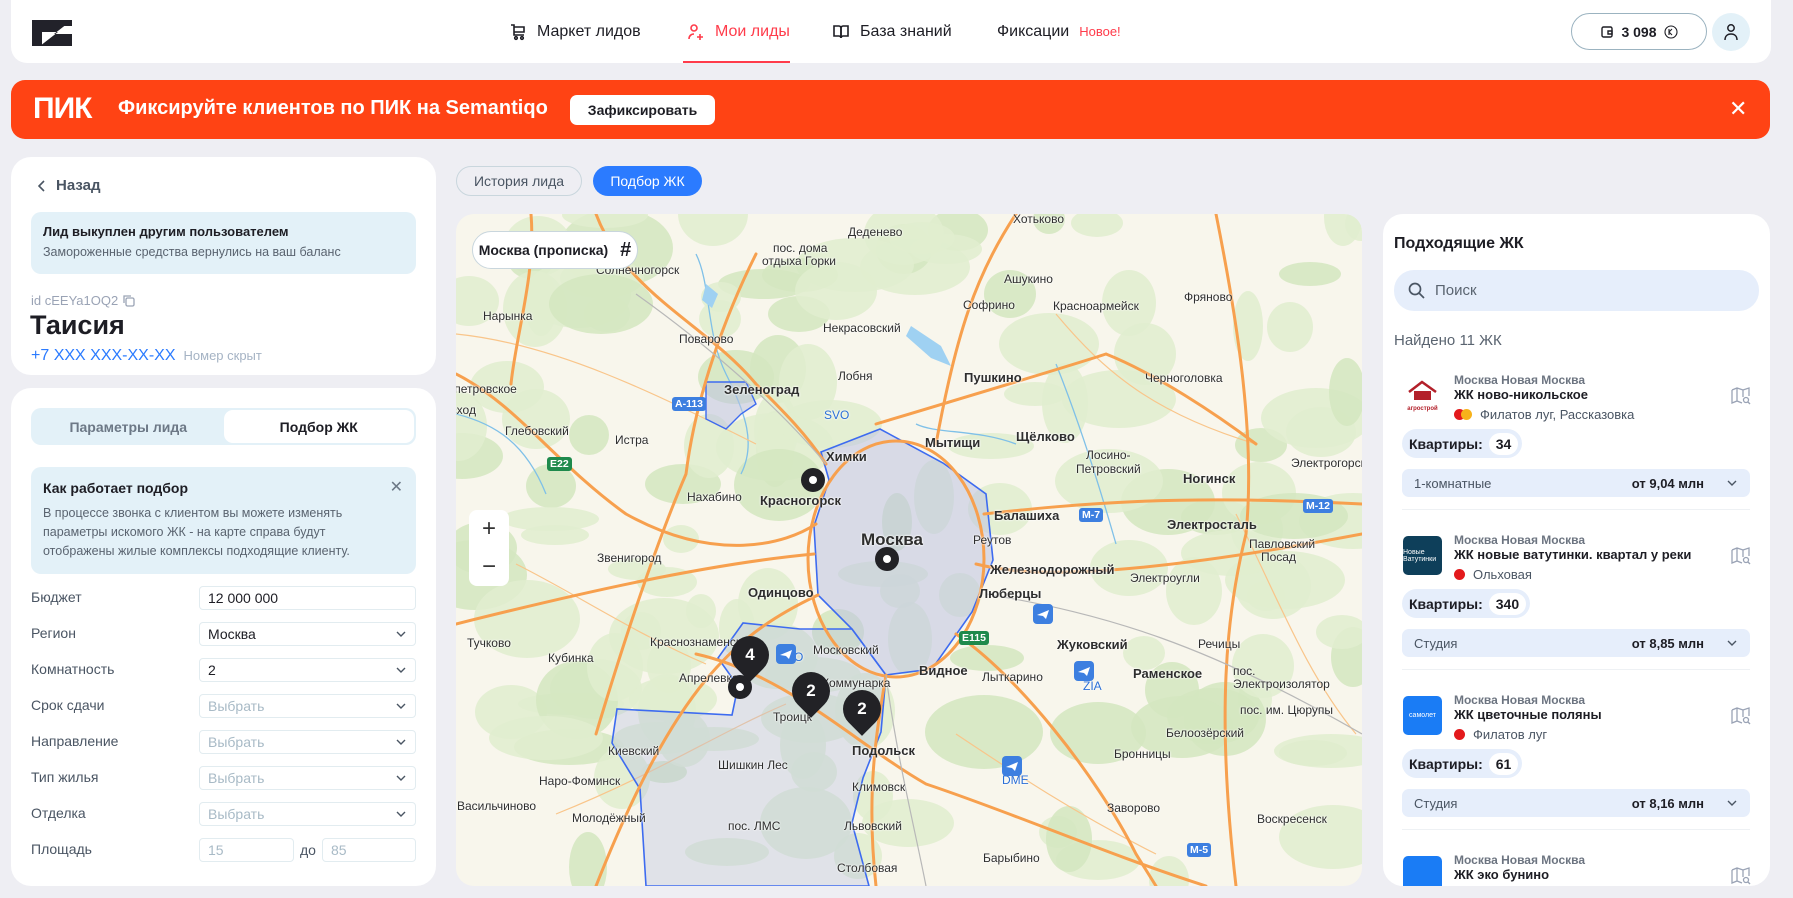 The height and width of the screenshot is (898, 1793). I want to click on map-place-label: Бронницы, so click(1142, 754).